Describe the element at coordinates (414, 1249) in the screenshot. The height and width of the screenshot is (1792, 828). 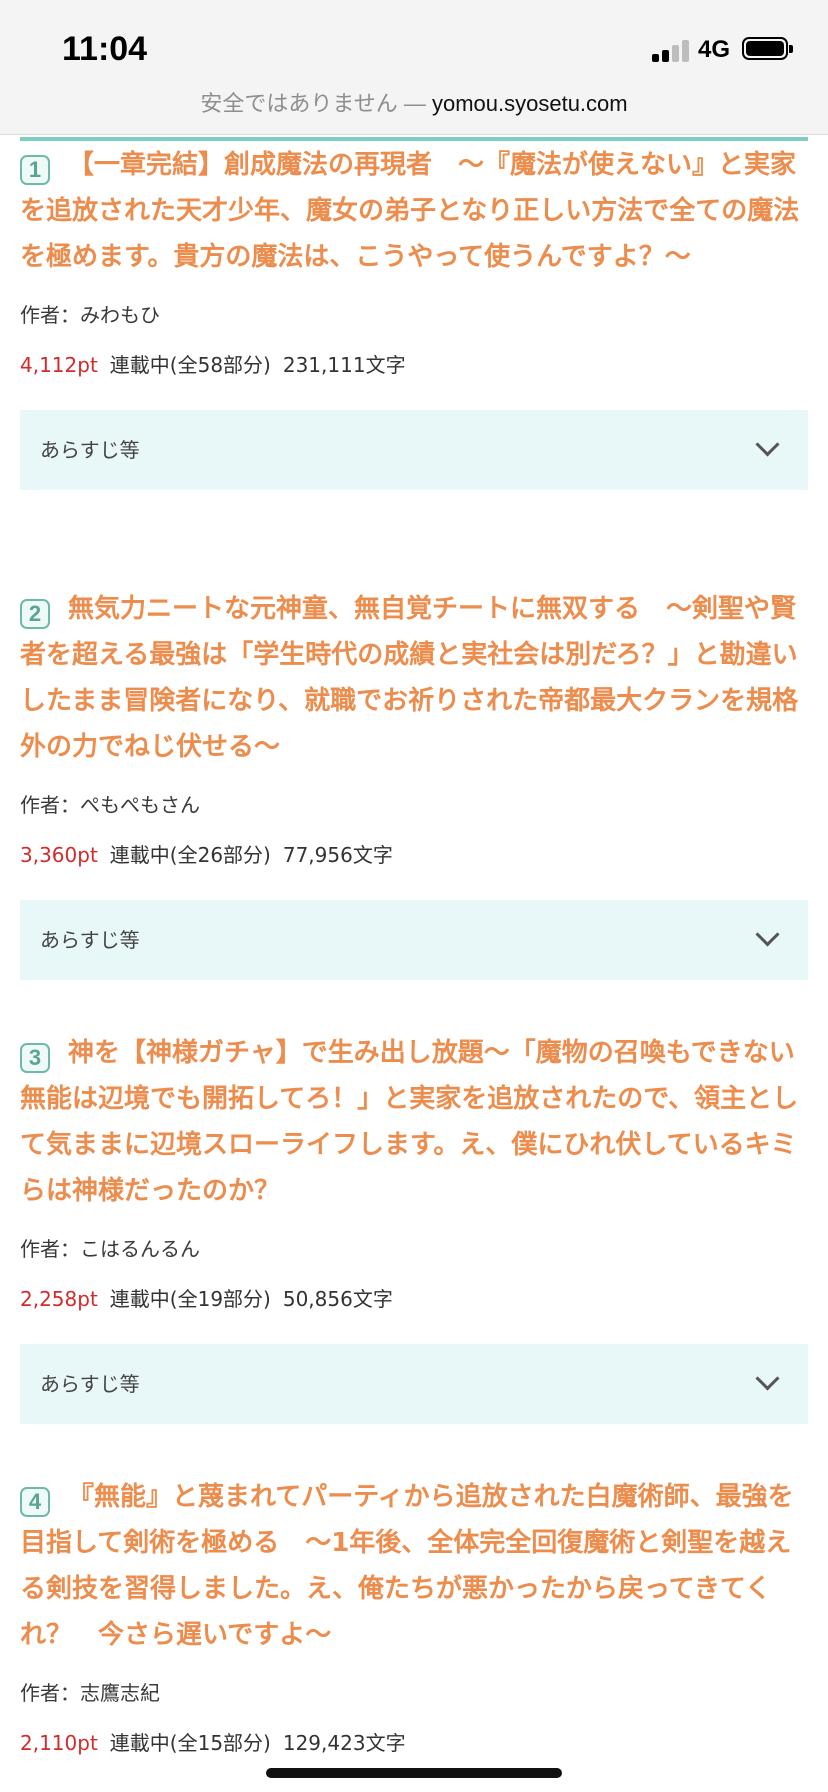
I see `entry-author: 作者：こはるんるん` at that location.